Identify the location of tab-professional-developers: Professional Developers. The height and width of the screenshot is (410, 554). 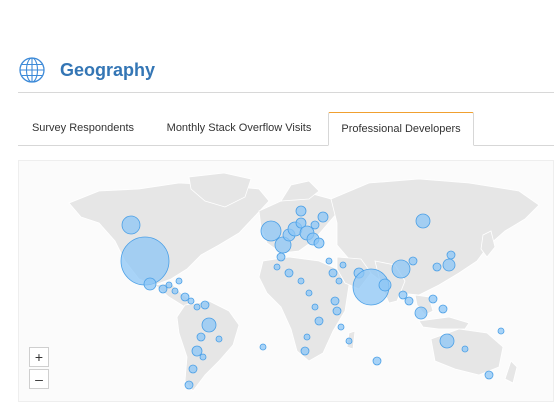
(401, 129).